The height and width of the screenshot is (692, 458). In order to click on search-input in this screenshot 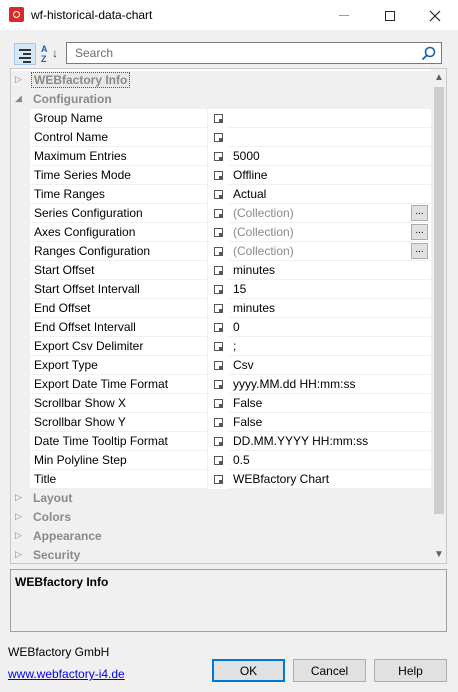, I will do `click(237, 53)`.